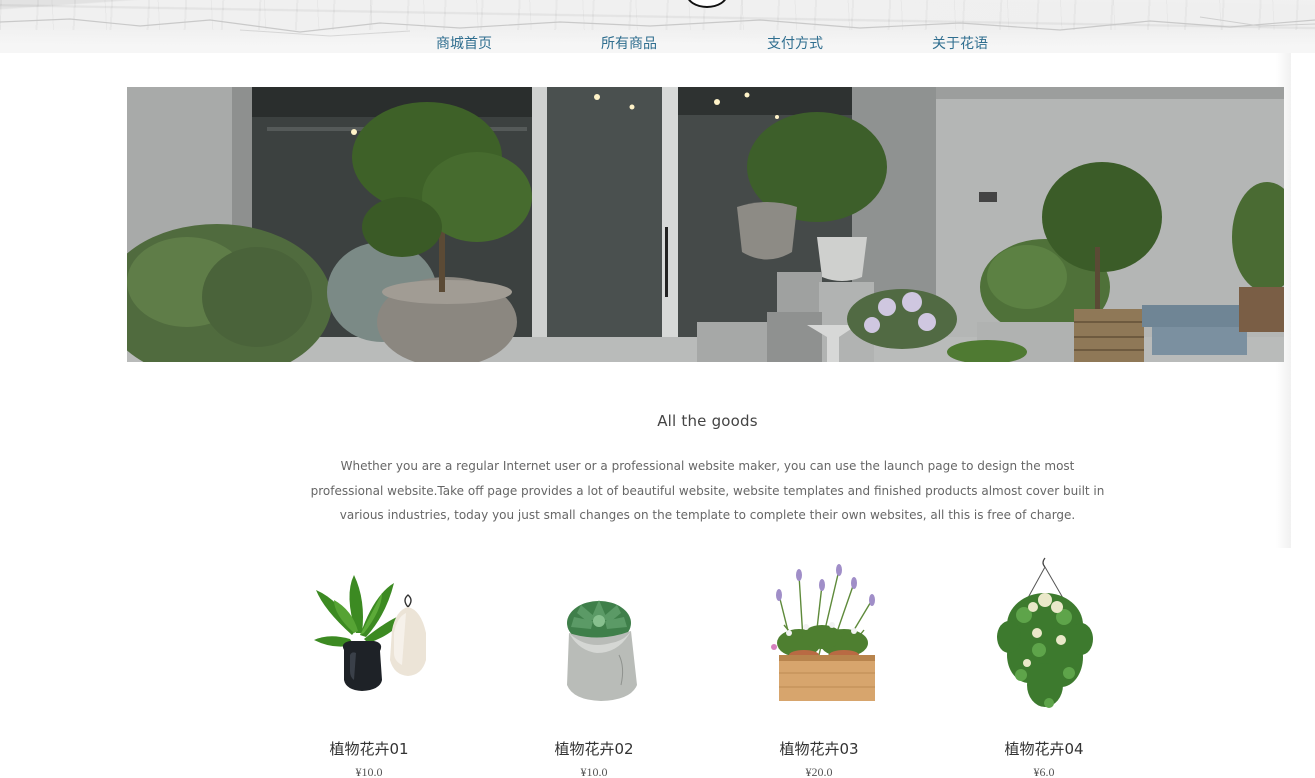 The image size is (1315, 778). Describe the element at coordinates (657, 43) in the screenshot. I see `main-nav: 商城首页 所有商品 支付方式 关于花语` at that location.